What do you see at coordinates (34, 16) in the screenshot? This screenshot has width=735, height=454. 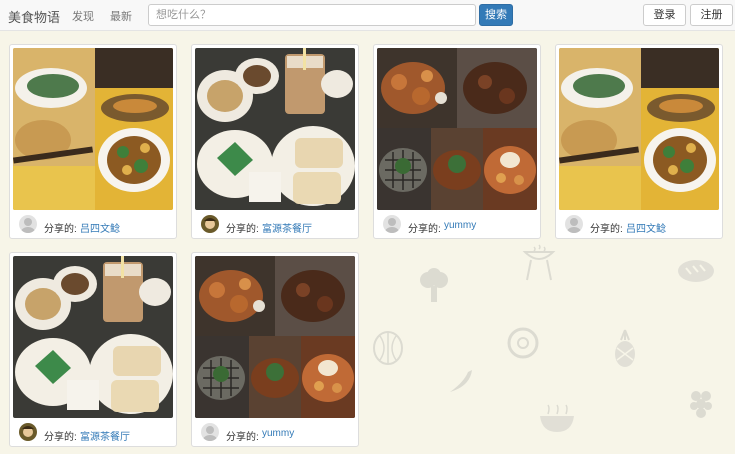 I see `brand-logo: 美食物语` at bounding box center [34, 16].